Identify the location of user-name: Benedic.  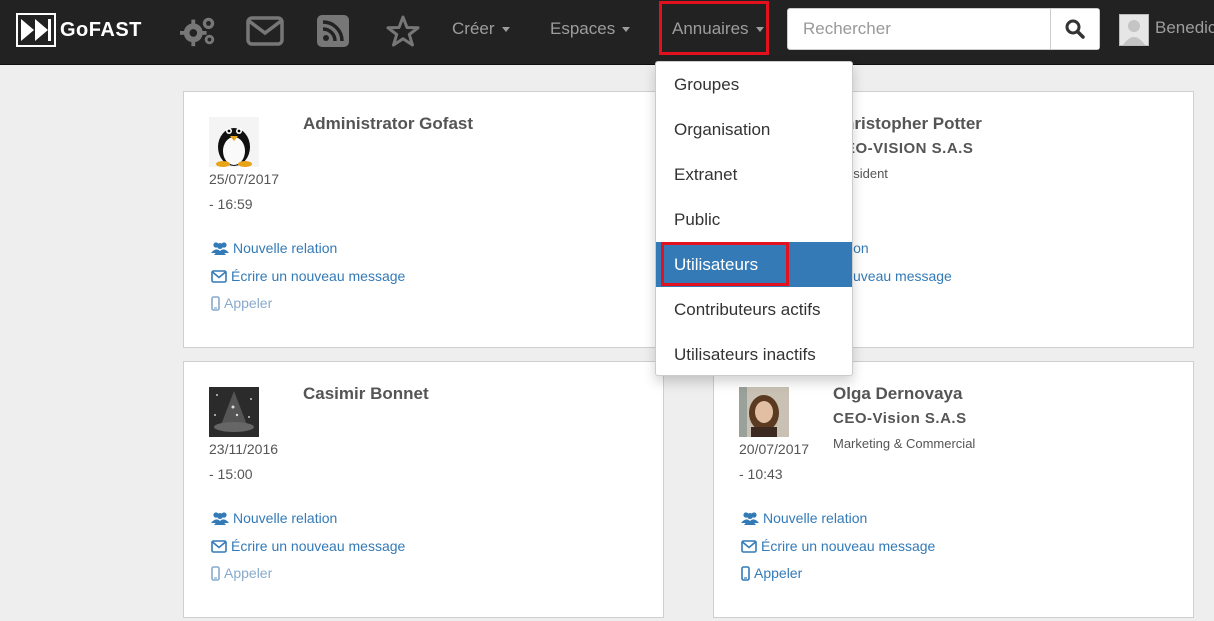
(1184, 28).